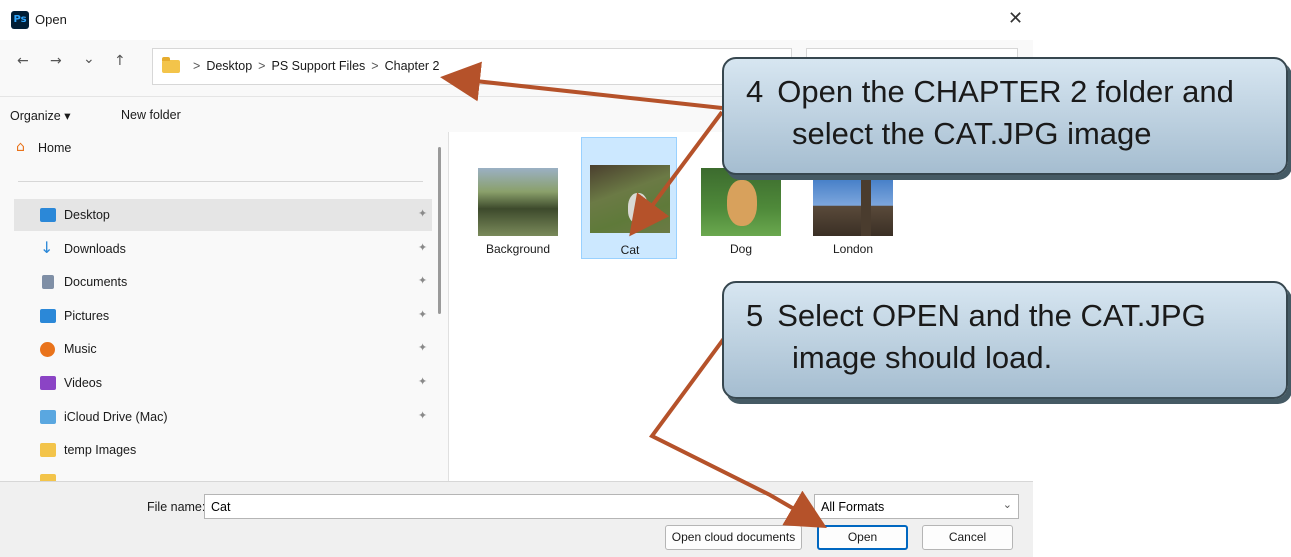 Image resolution: width=1291 pixels, height=557 pixels. What do you see at coordinates (676, 173) in the screenshot?
I see `arrow-to-cat-thumbnail` at bounding box center [676, 173].